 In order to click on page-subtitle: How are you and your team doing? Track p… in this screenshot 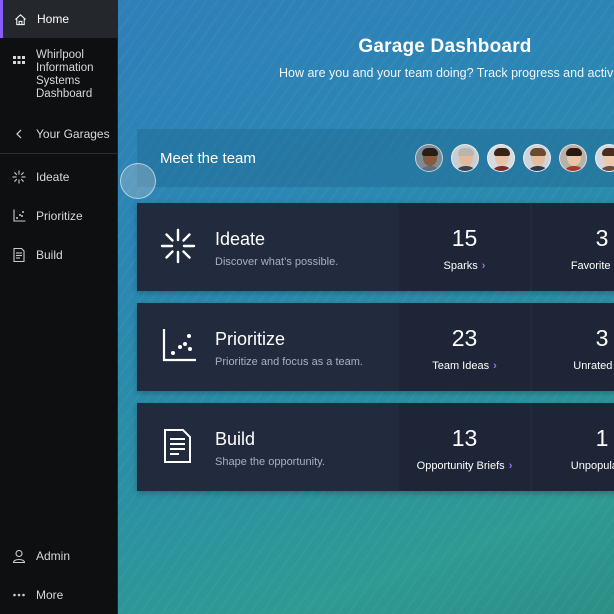, I will do `click(446, 73)`.